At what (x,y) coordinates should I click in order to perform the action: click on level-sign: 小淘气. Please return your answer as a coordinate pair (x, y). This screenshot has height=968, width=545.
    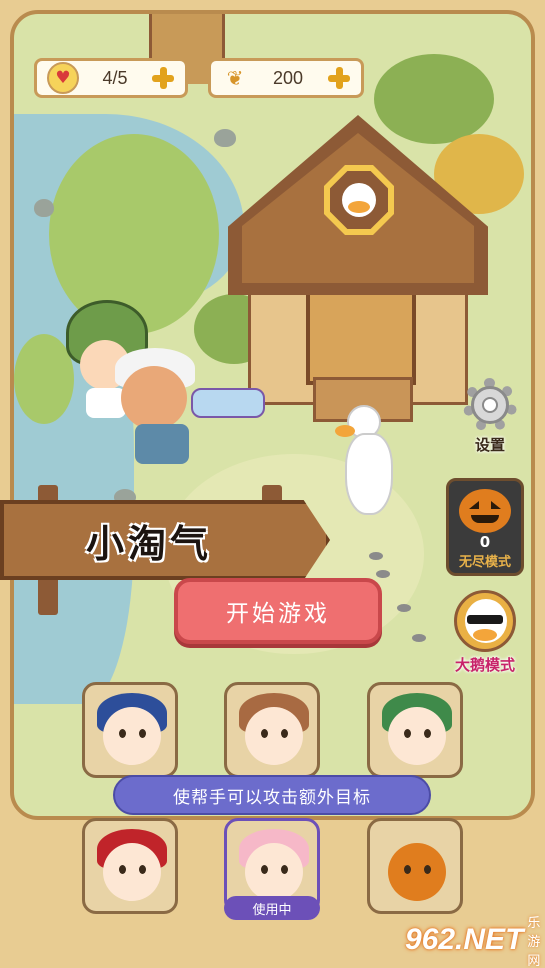
    Looking at the image, I should click on (165, 540).